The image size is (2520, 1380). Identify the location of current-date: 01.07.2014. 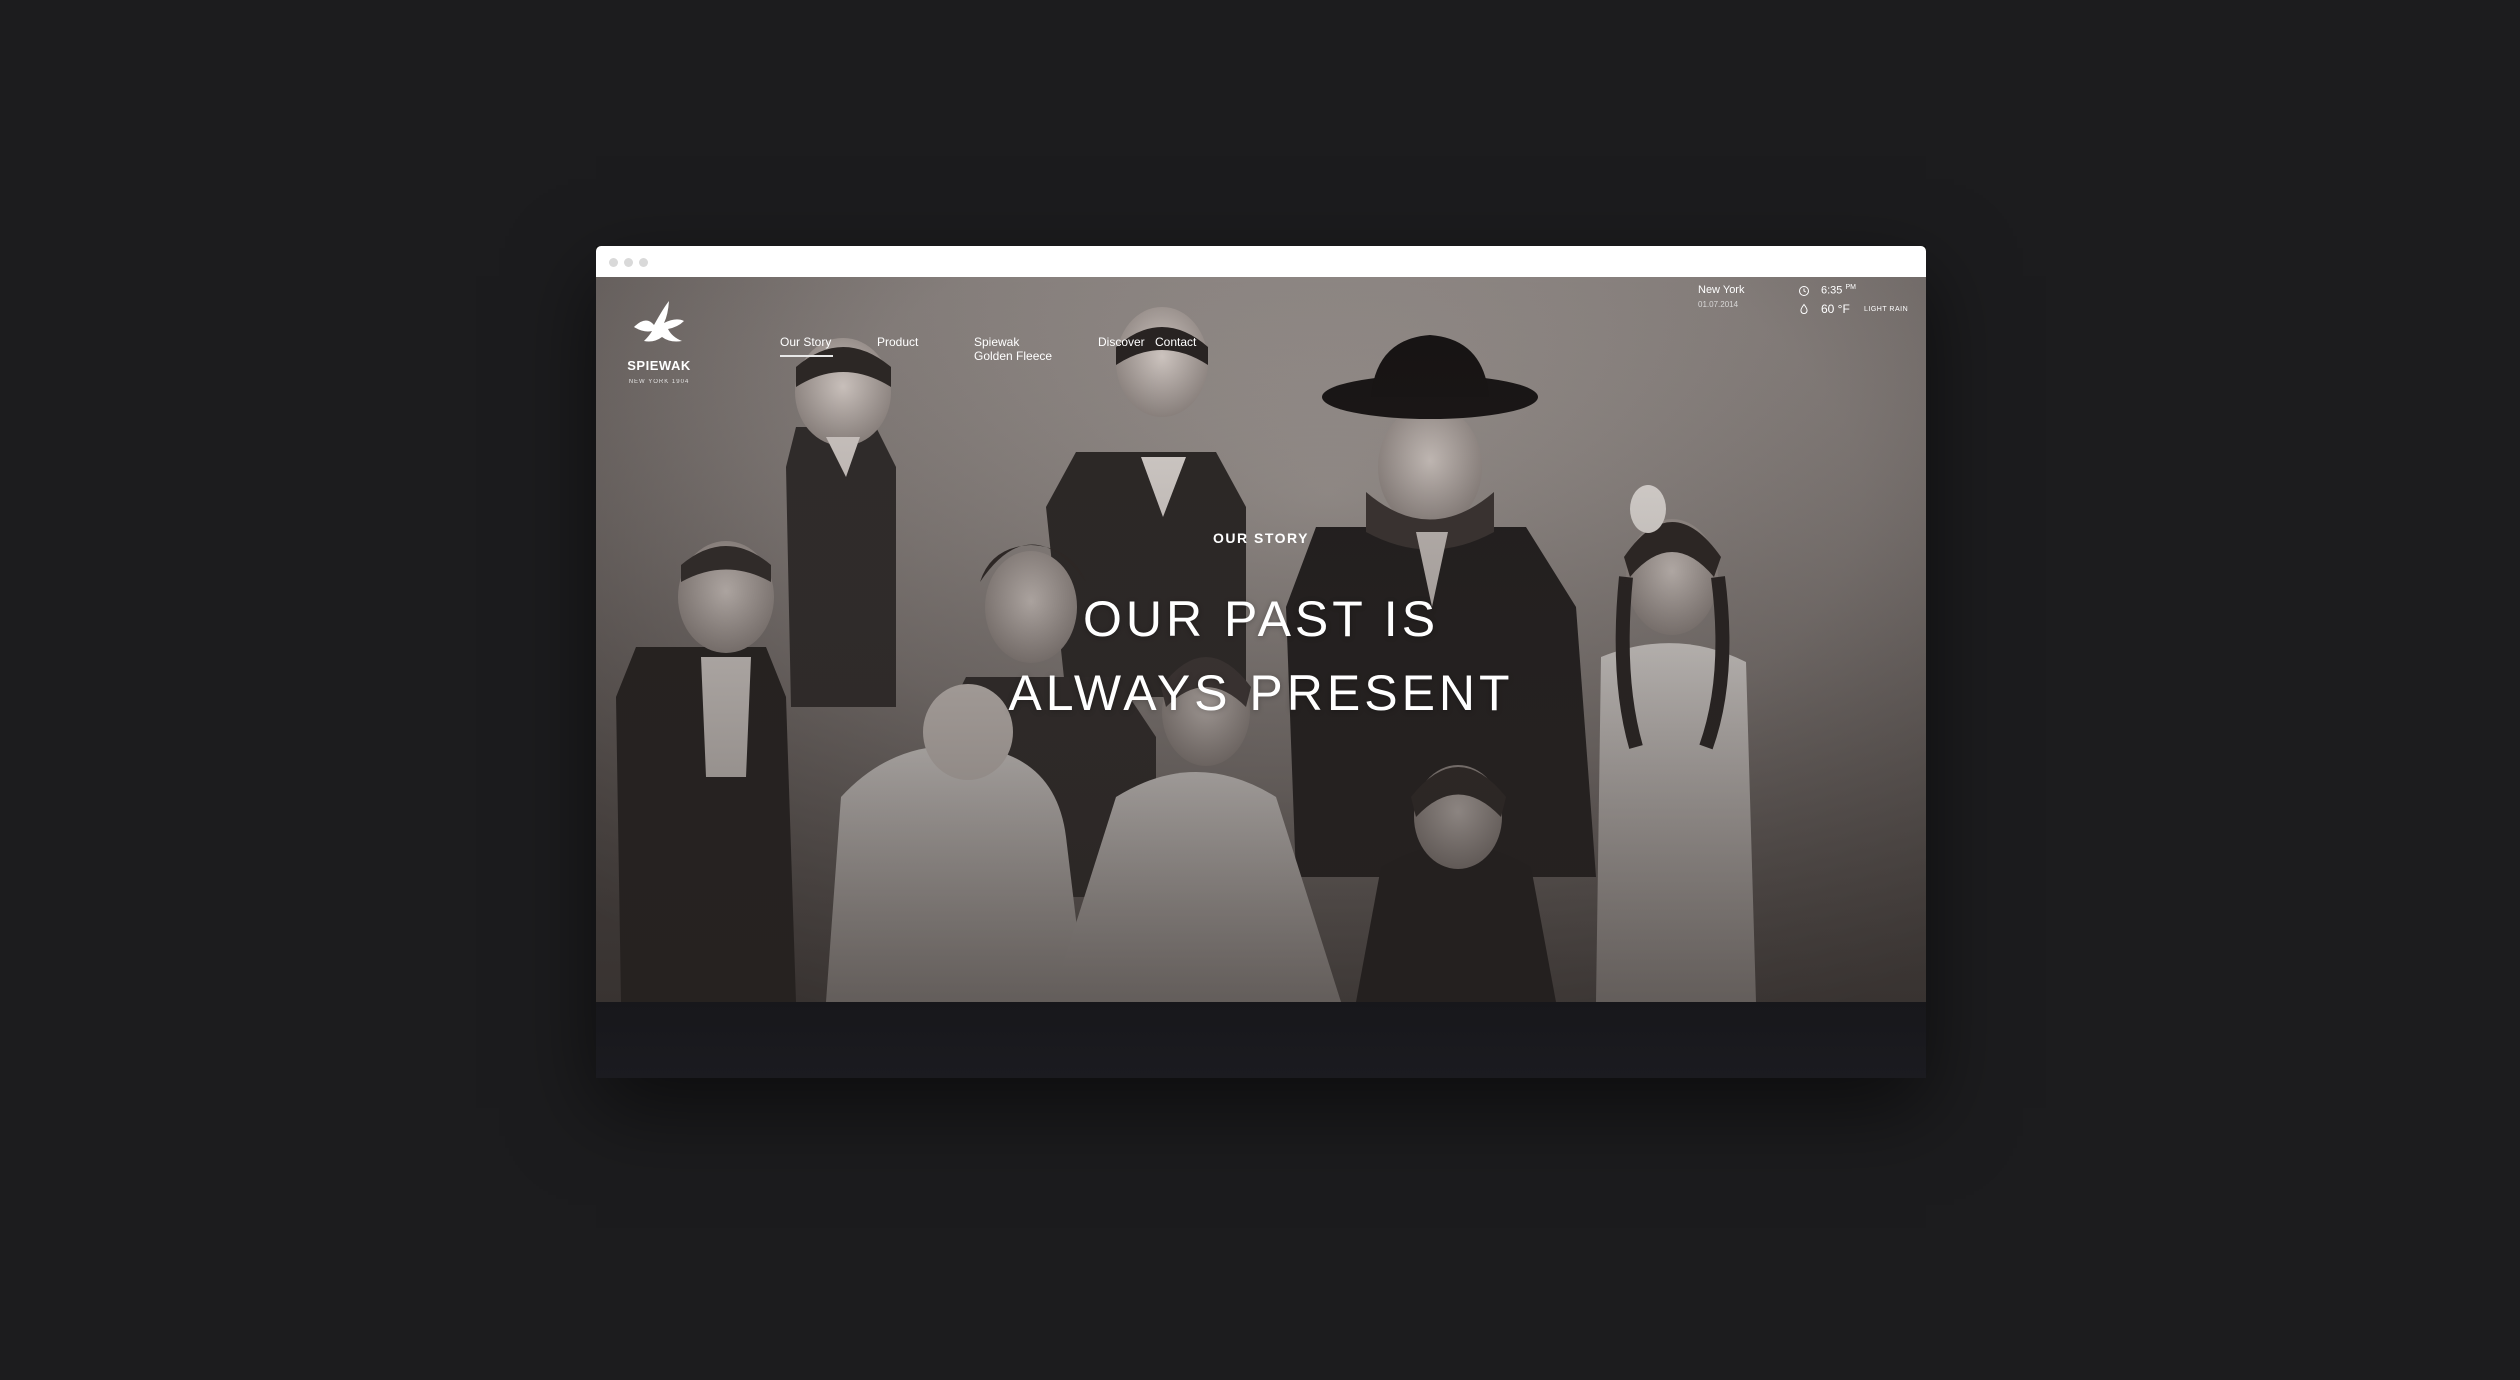
(1718, 304).